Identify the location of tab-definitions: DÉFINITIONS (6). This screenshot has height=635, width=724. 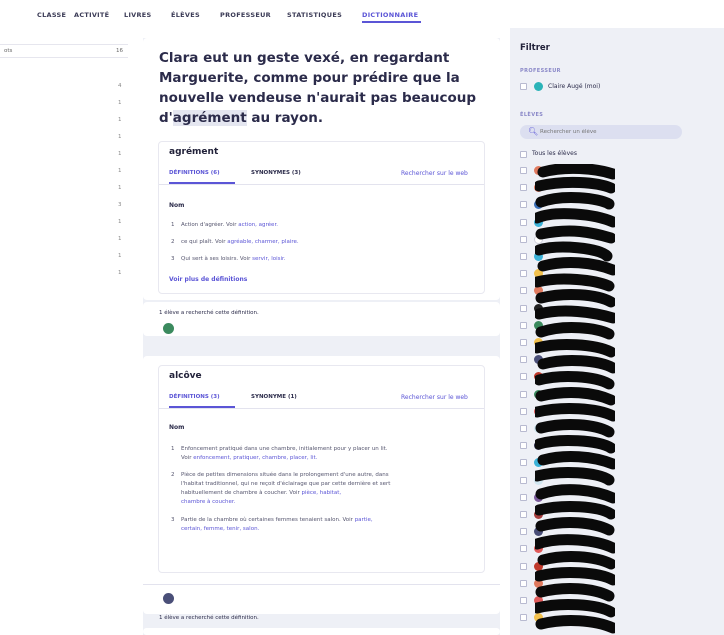
(194, 173).